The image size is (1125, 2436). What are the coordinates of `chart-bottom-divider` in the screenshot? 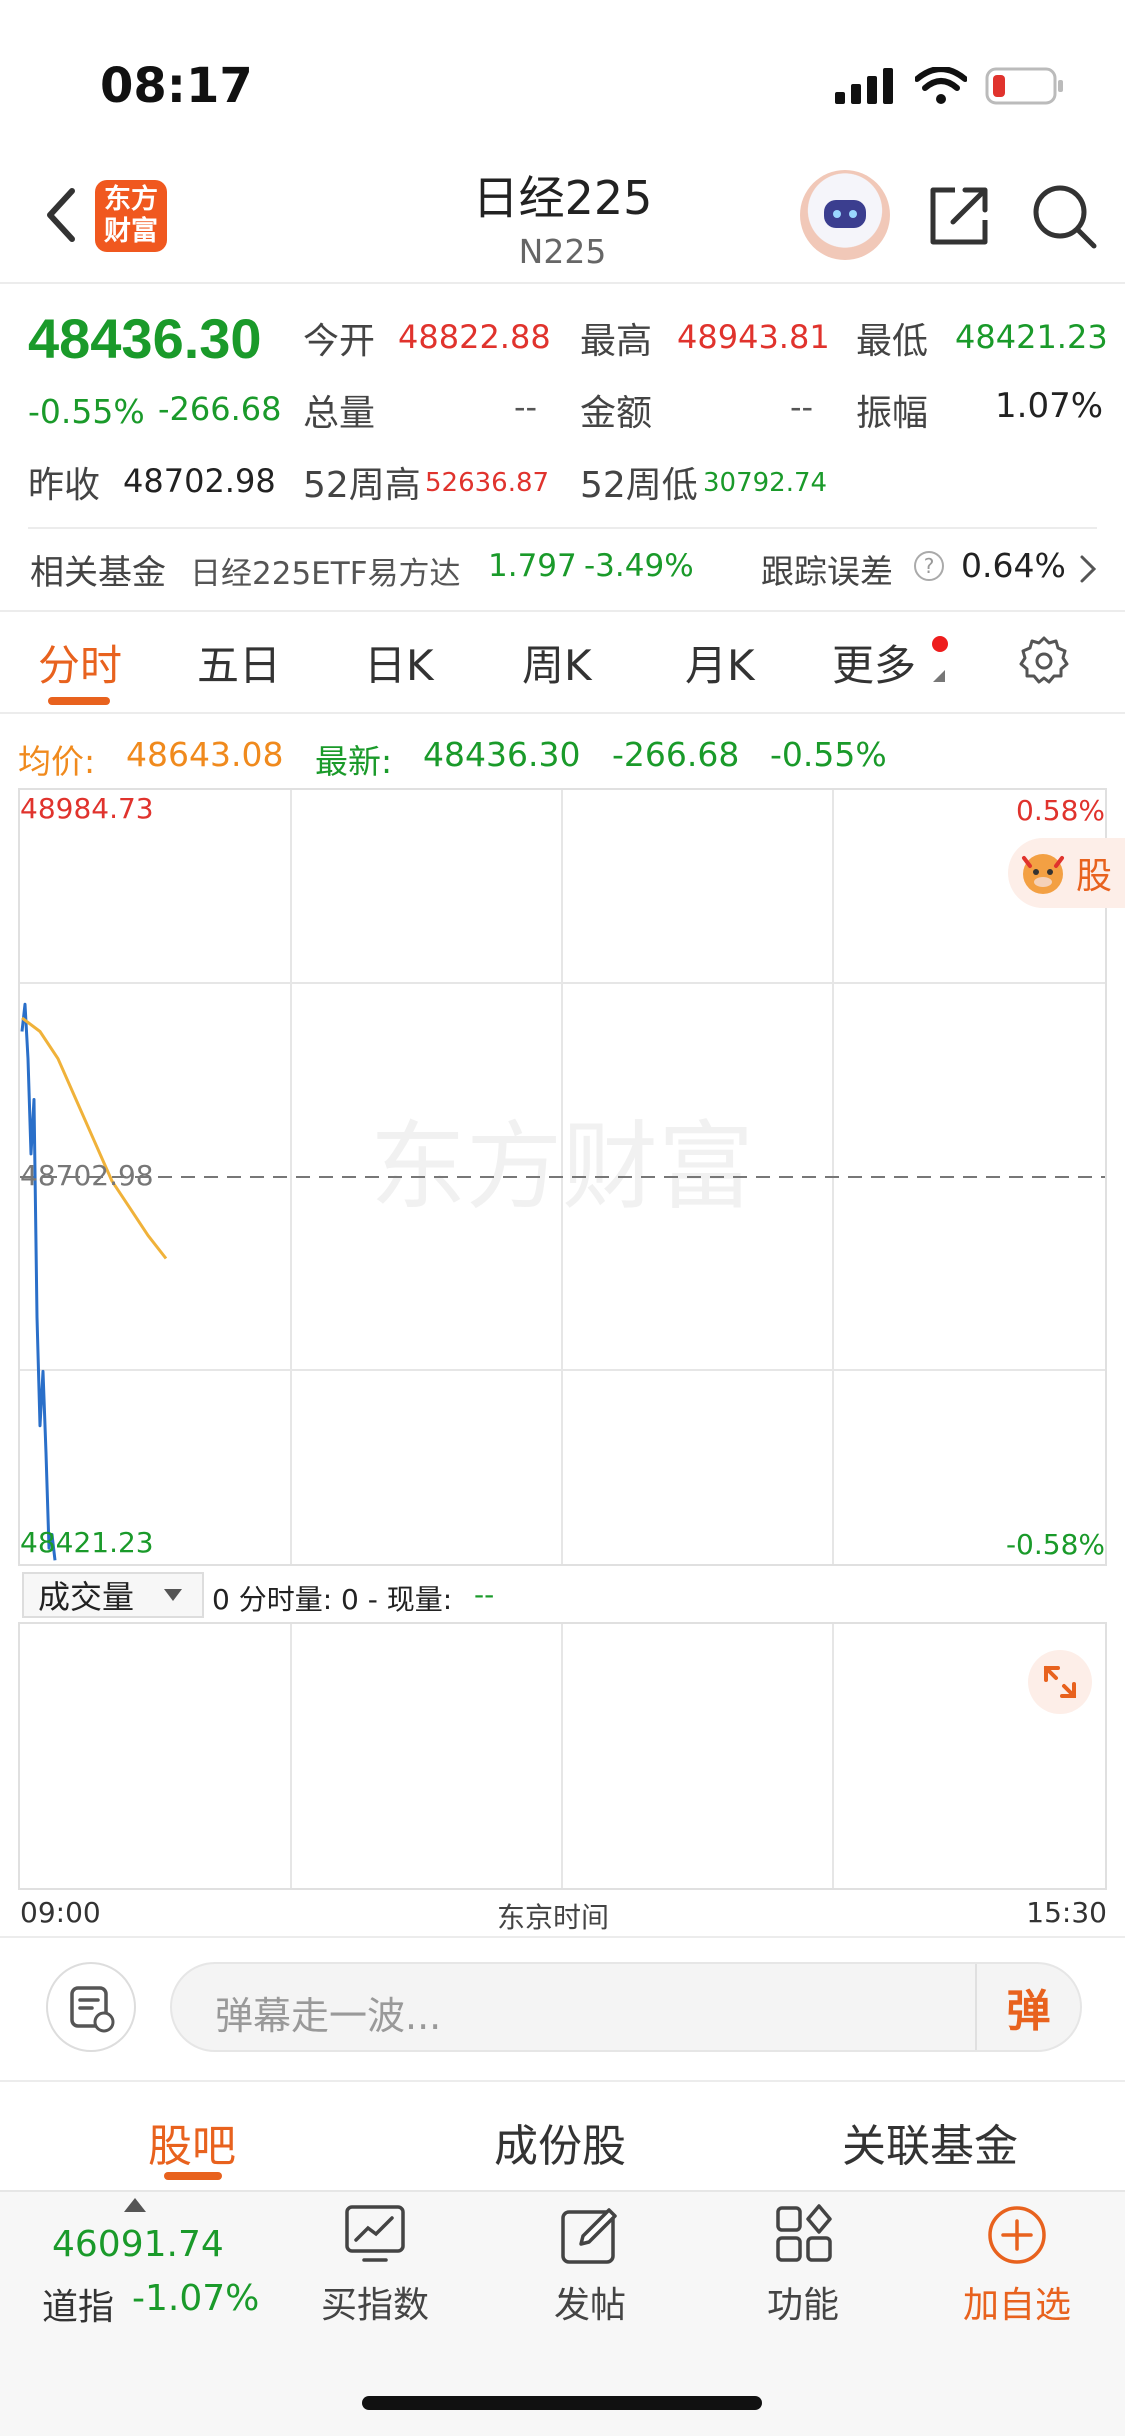 It's located at (562, 1937).